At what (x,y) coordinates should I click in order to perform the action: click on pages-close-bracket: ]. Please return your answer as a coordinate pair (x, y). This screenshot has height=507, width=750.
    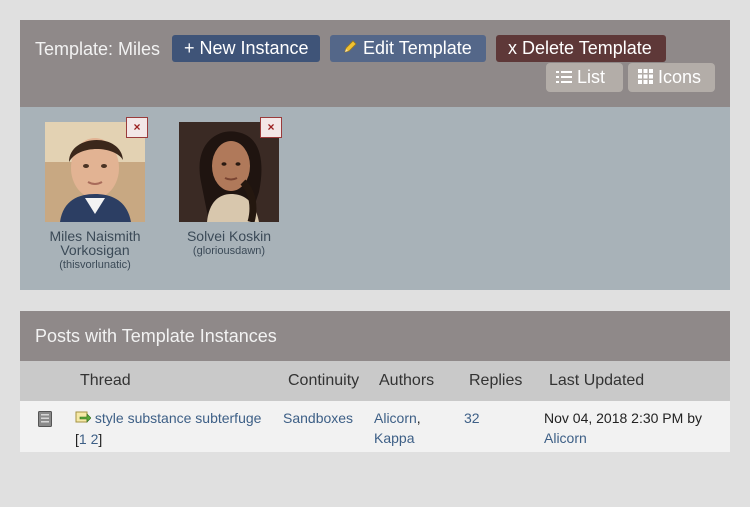
    Looking at the image, I should click on (100, 439).